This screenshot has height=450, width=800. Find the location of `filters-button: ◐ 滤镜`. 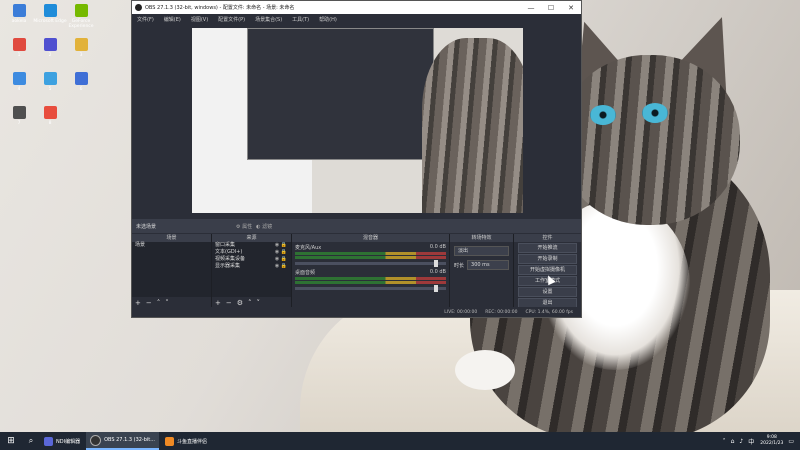

filters-button: ◐ 滤镜 is located at coordinates (264, 226).